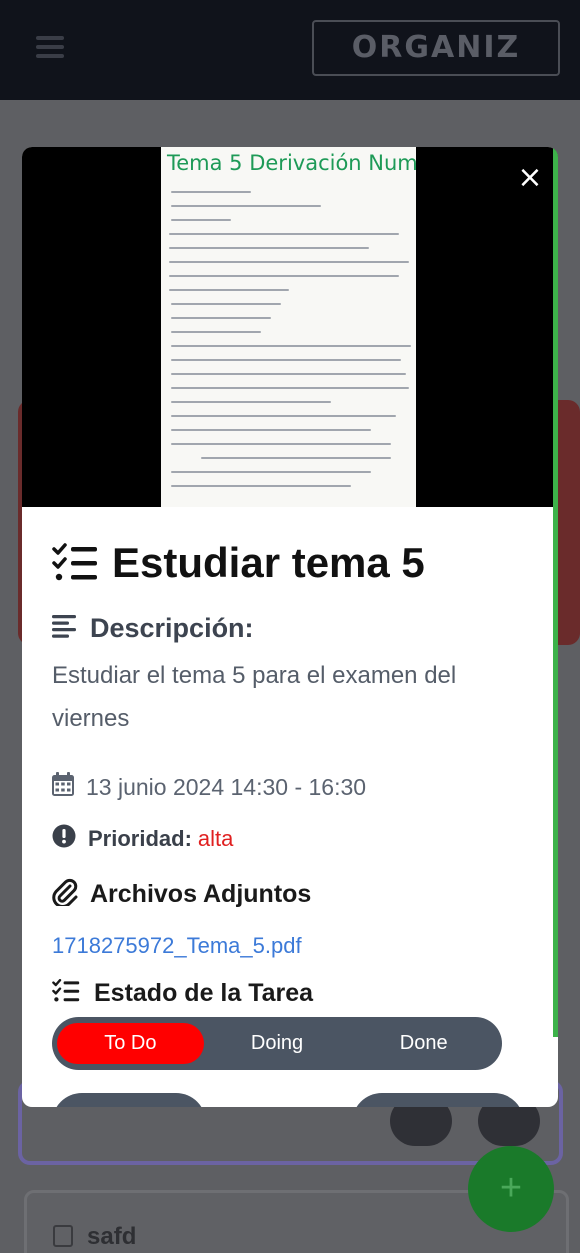 The image size is (580, 1253). What do you see at coordinates (423, 1043) in the screenshot?
I see `status-option-done: Done` at bounding box center [423, 1043].